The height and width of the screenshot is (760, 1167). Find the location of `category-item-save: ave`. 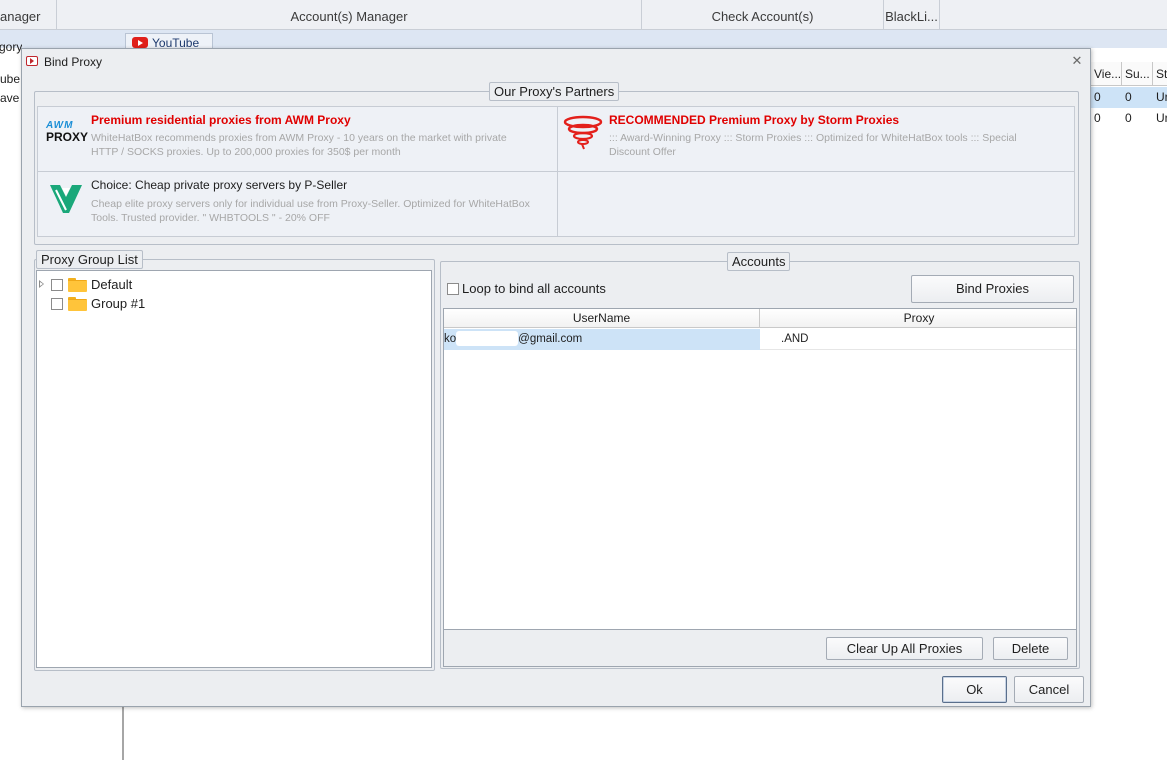

category-item-save: ave is located at coordinates (9, 98).